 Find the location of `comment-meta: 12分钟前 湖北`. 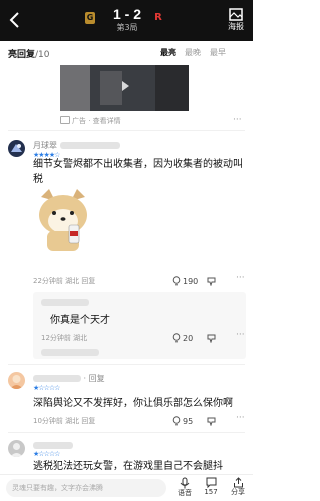

comment-meta: 12分钟前 湖北 is located at coordinates (64, 338).